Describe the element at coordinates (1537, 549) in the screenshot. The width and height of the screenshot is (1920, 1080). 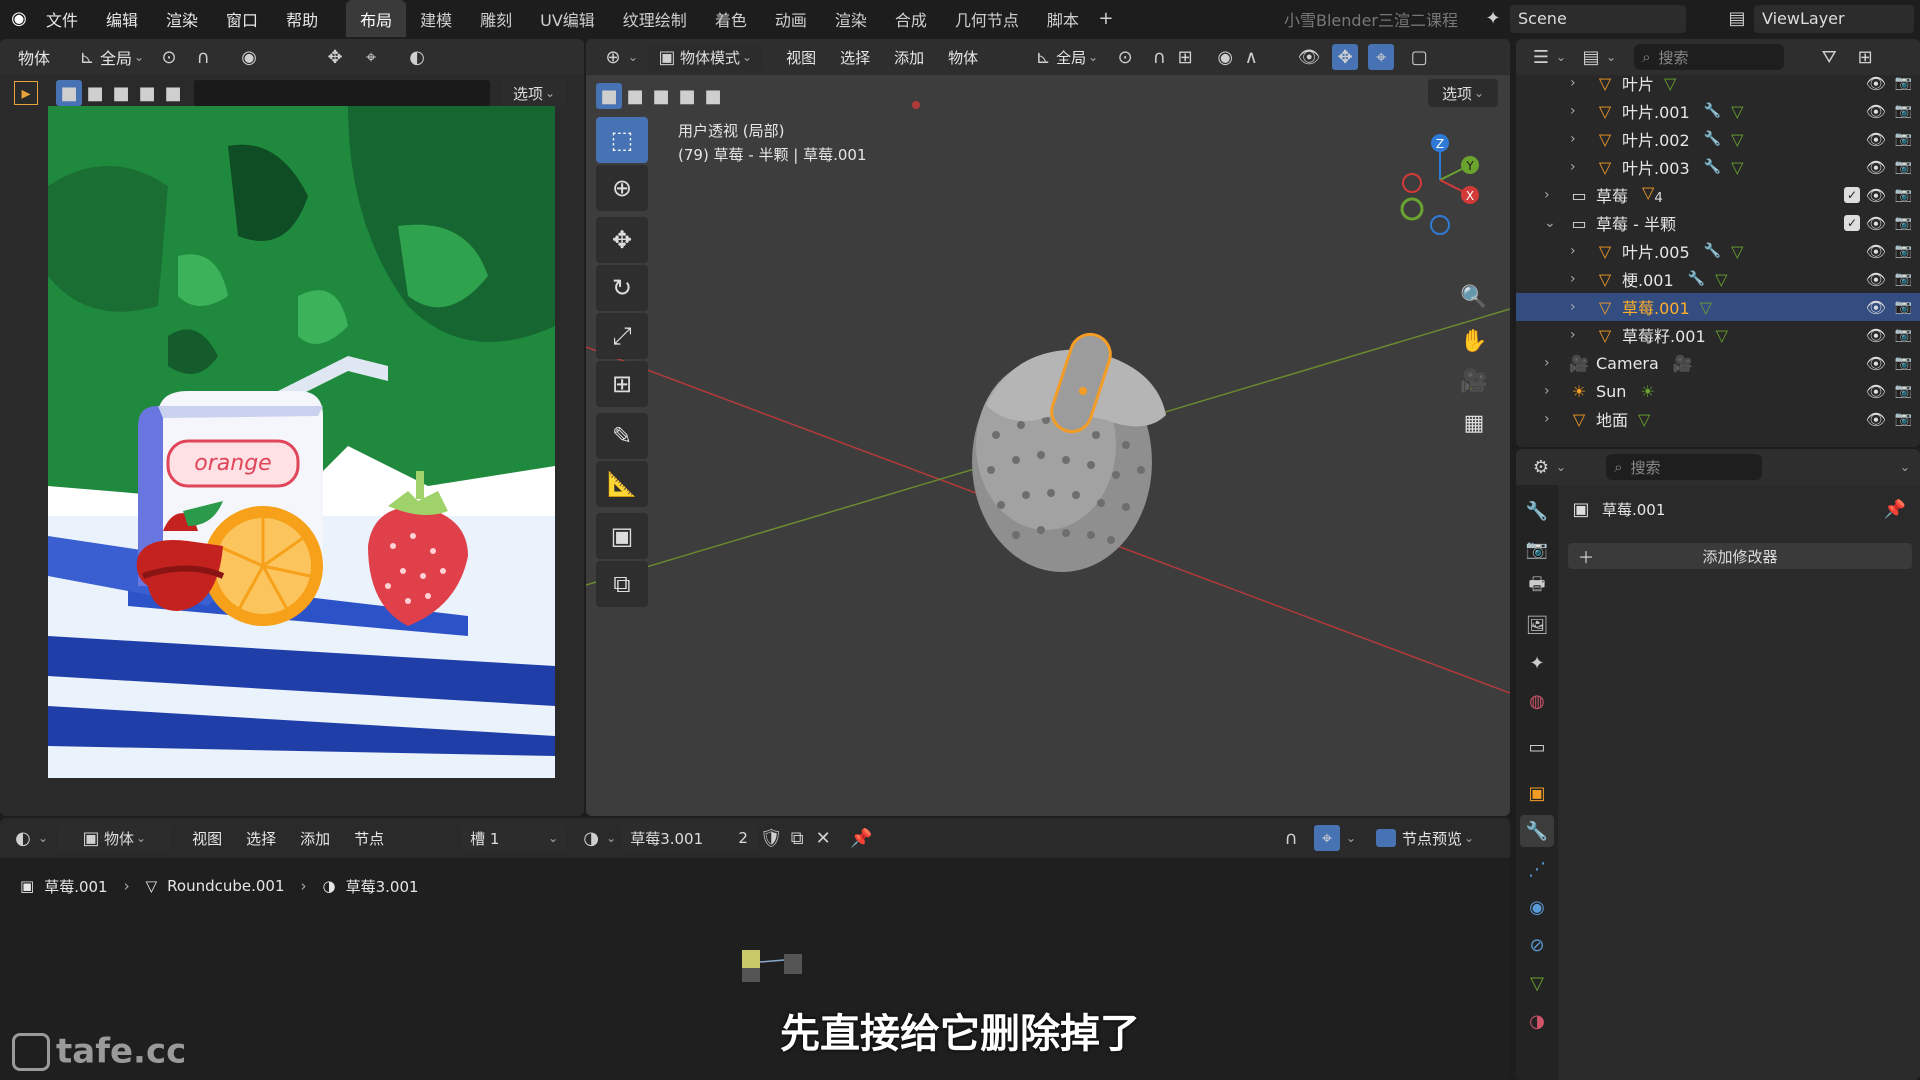
I see `render-tab-icon: 📷` at that location.